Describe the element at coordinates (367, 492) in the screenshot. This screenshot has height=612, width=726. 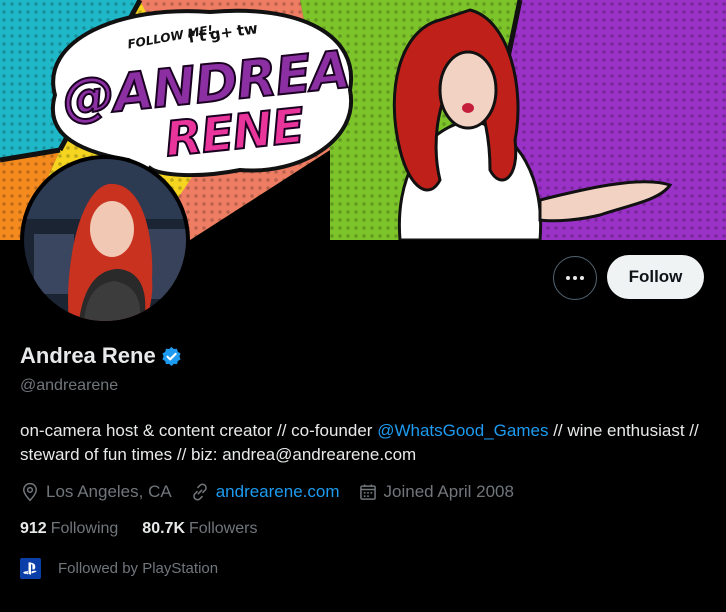
I see `calendar-icon` at that location.